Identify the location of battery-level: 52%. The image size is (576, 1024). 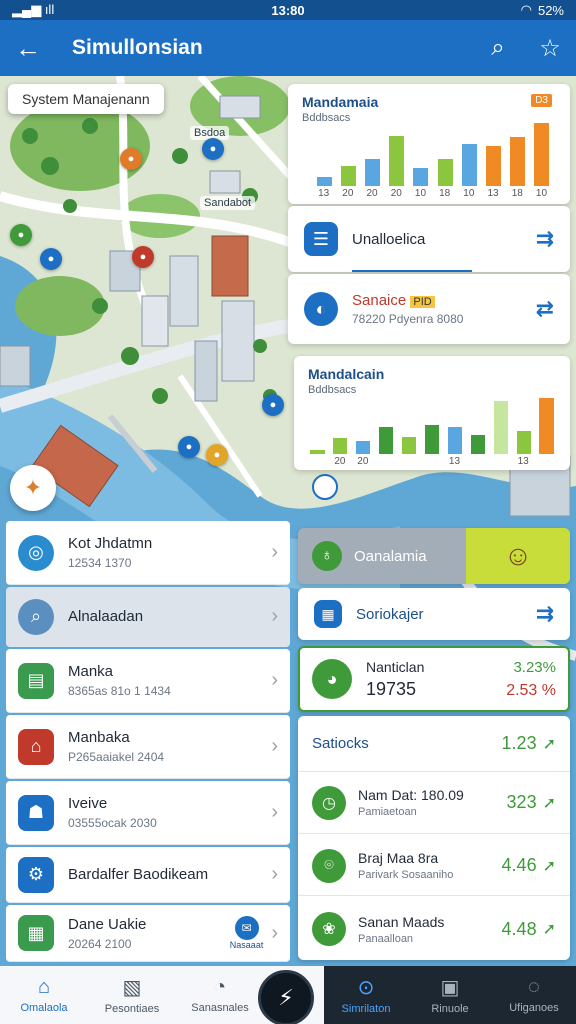
(550, 10).